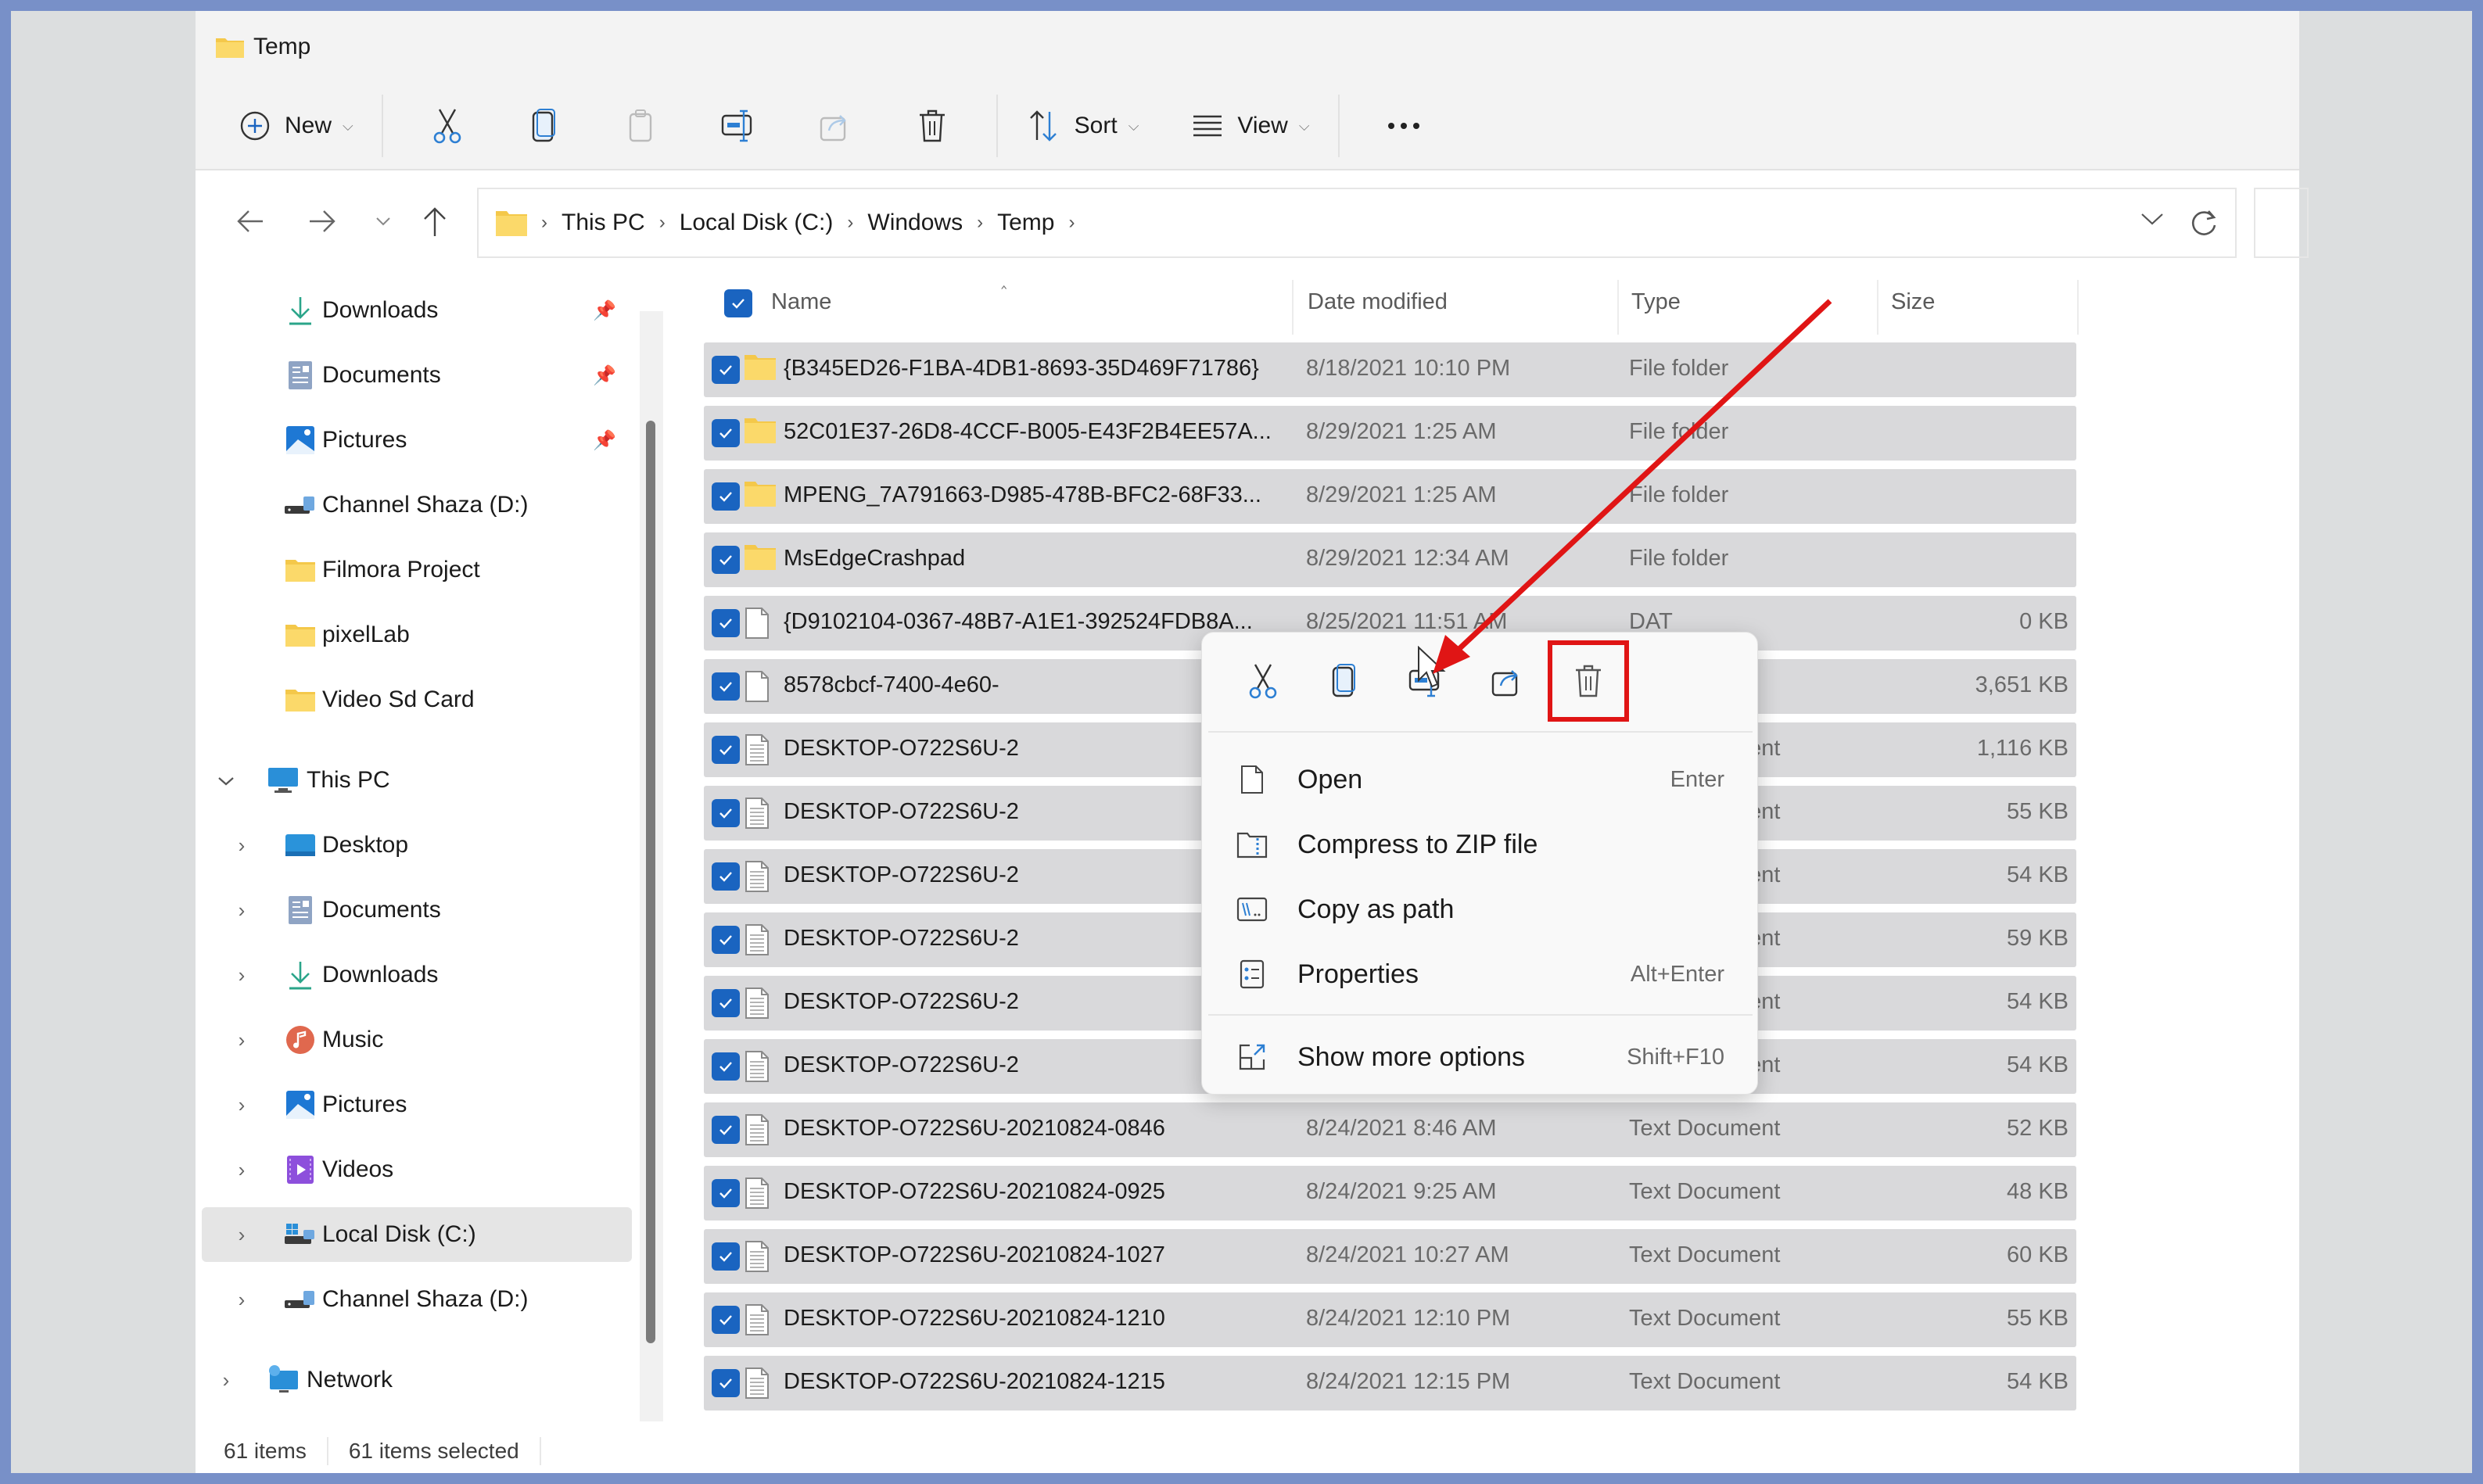 The image size is (2483, 1484). Describe the element at coordinates (226, 781) in the screenshot. I see `chevron-down-icon` at that location.